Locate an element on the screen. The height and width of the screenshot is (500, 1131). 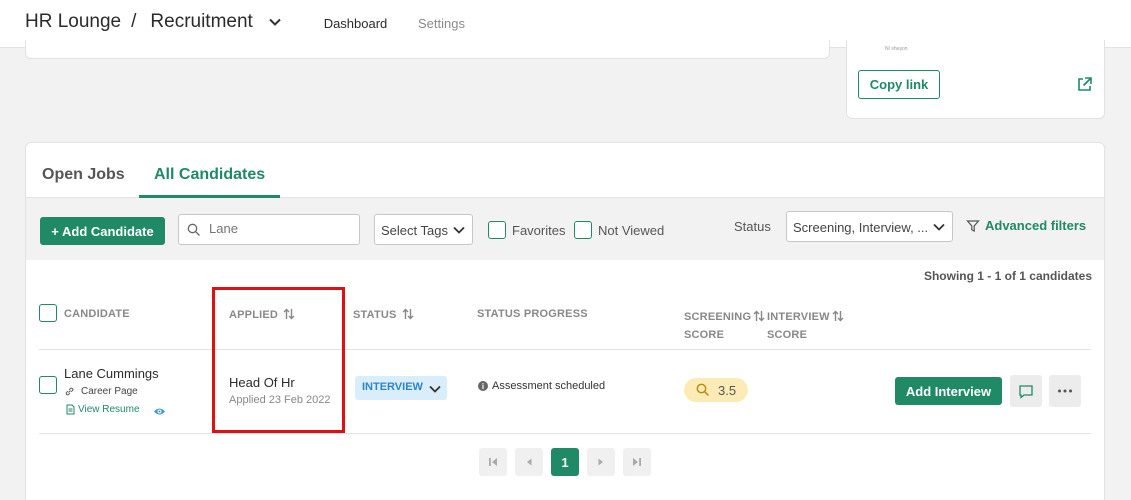
row-checkbox is located at coordinates (48, 385).